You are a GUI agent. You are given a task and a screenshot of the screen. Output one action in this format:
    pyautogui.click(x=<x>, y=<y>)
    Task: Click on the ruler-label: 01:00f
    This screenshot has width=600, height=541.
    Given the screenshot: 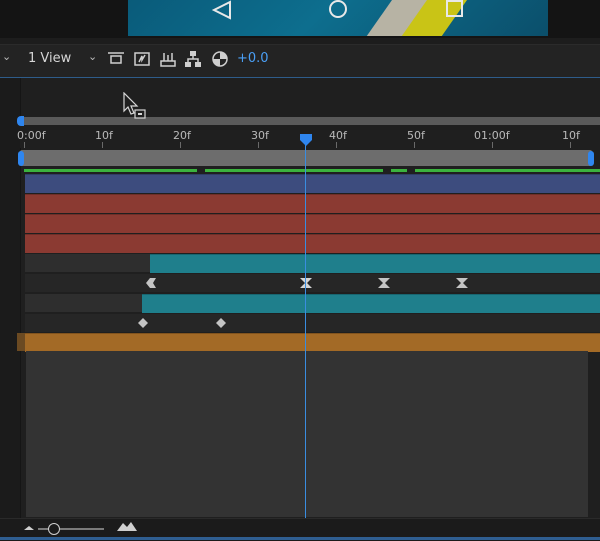 What is the action you would take?
    pyautogui.click(x=492, y=135)
    